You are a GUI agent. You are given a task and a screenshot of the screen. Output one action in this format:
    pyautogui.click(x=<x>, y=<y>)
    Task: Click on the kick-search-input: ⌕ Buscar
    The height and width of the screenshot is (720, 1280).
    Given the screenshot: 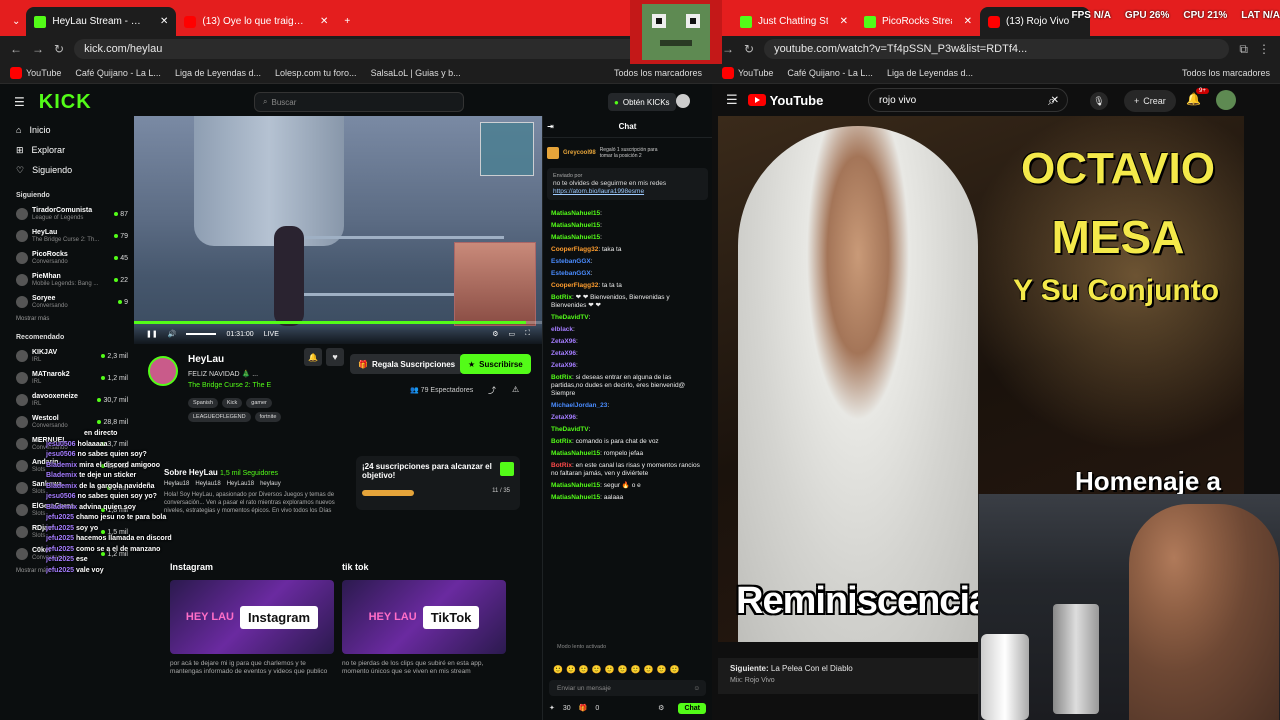 What is the action you would take?
    pyautogui.click(x=359, y=102)
    